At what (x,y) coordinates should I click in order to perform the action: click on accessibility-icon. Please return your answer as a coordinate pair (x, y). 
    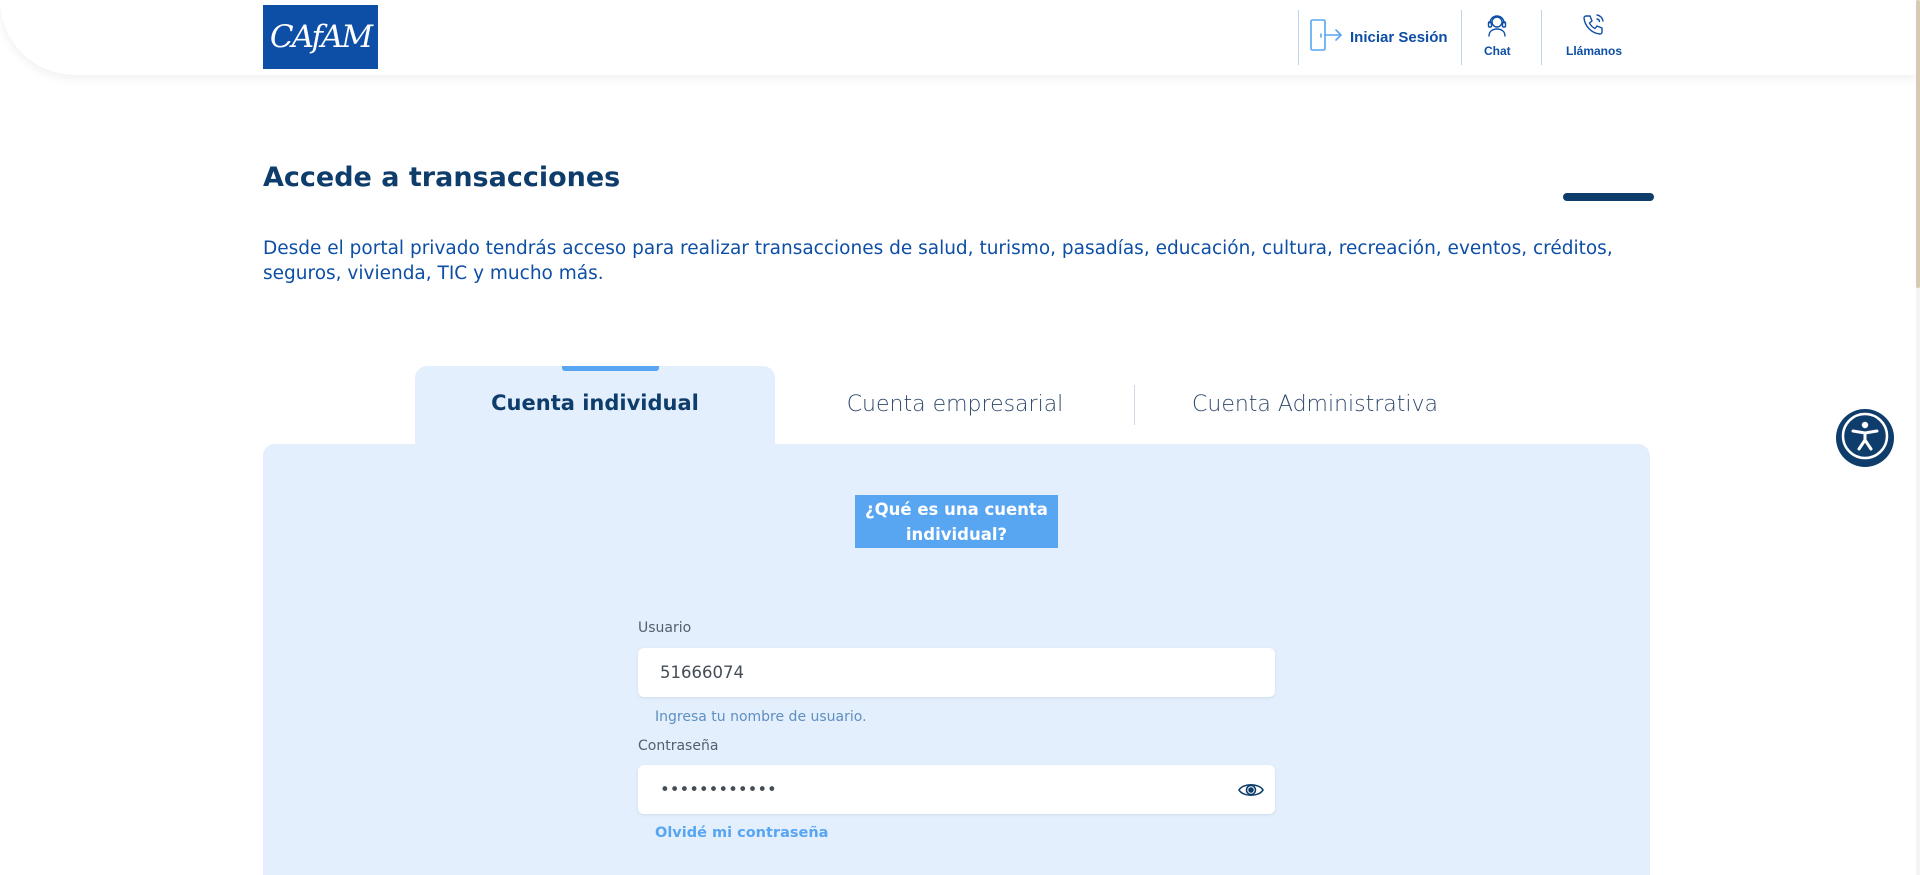
    Looking at the image, I should click on (1865, 438).